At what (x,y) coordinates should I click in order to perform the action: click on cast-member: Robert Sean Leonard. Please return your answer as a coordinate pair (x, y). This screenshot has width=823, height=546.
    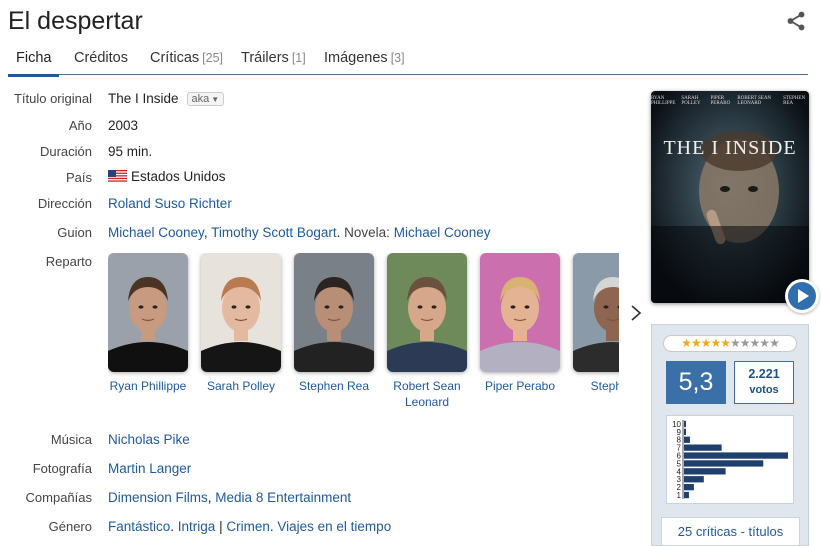
    Looking at the image, I should click on (427, 331).